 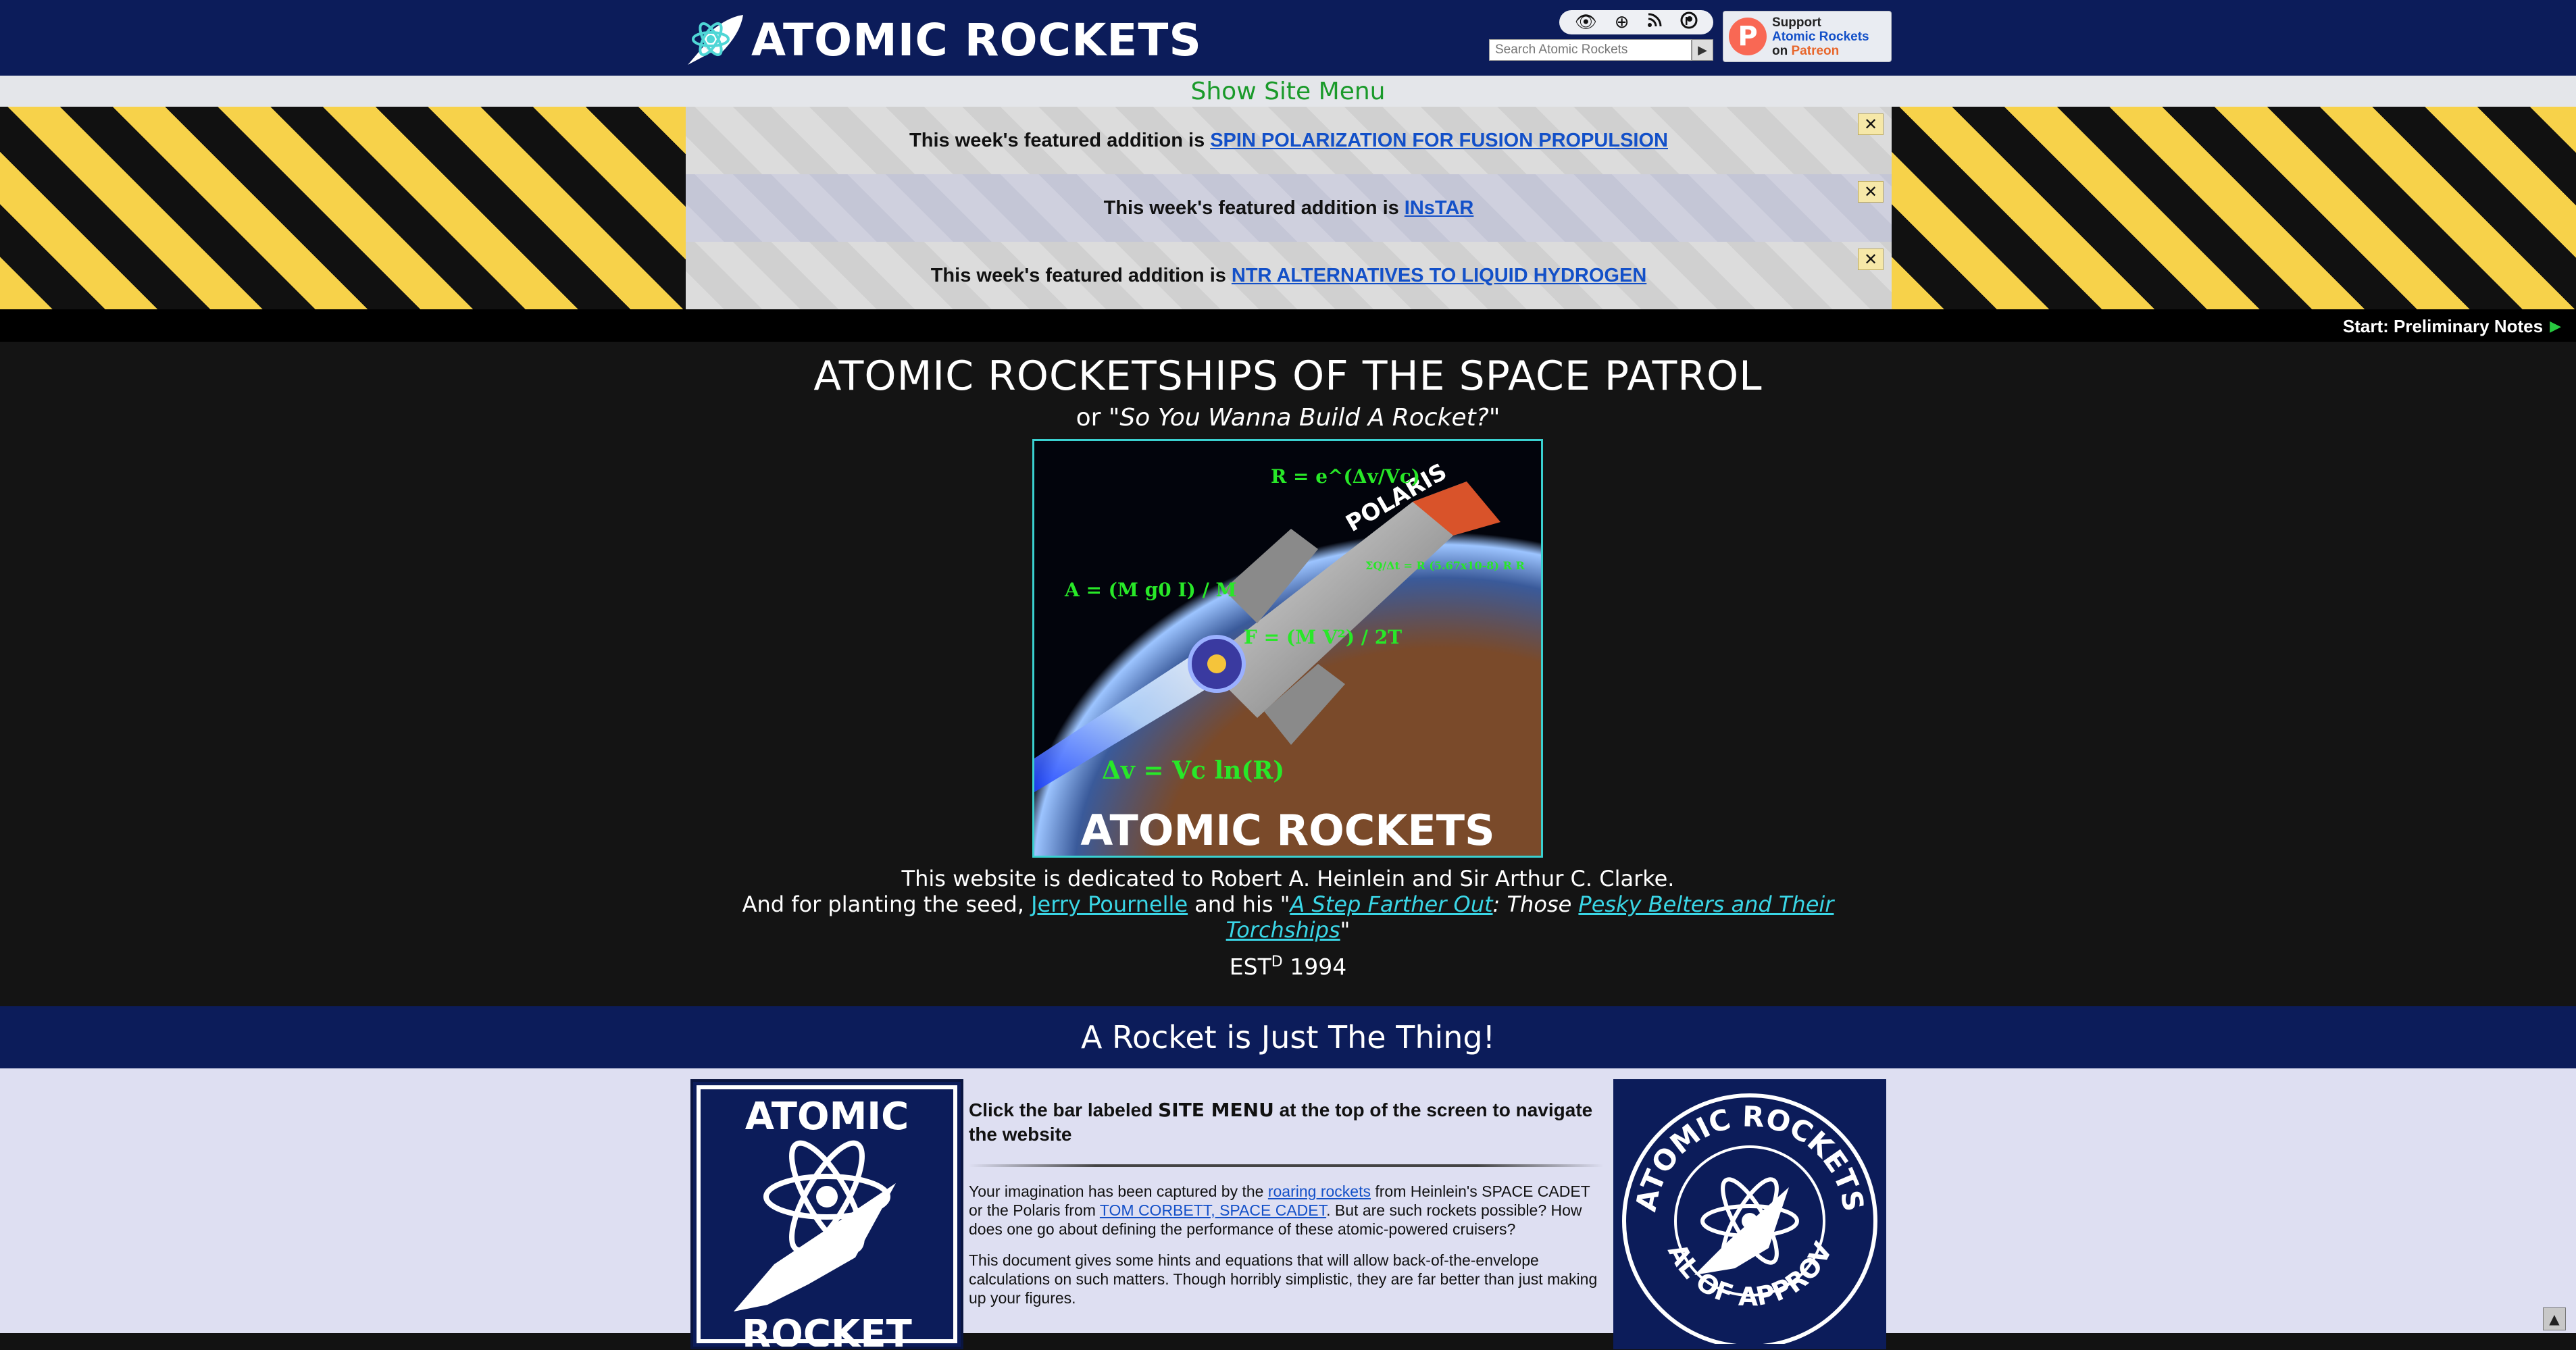 What do you see at coordinates (827, 1117) in the screenshot?
I see `badge-top-text: ATOMIC` at bounding box center [827, 1117].